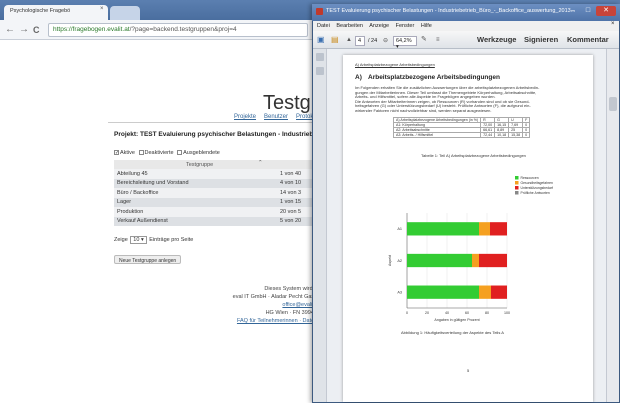  I want to click on nav-divider, so click(214, 122).